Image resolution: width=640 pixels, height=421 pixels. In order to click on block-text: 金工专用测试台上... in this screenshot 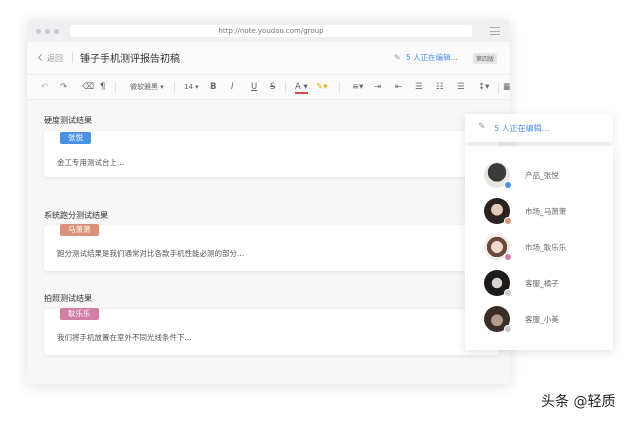, I will do `click(91, 162)`.